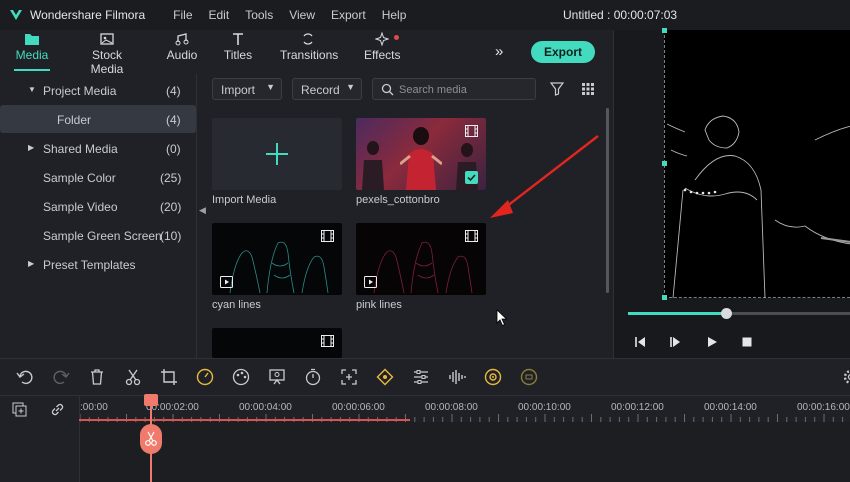  I want to click on record-dropdown: Record ▼, so click(327, 89).